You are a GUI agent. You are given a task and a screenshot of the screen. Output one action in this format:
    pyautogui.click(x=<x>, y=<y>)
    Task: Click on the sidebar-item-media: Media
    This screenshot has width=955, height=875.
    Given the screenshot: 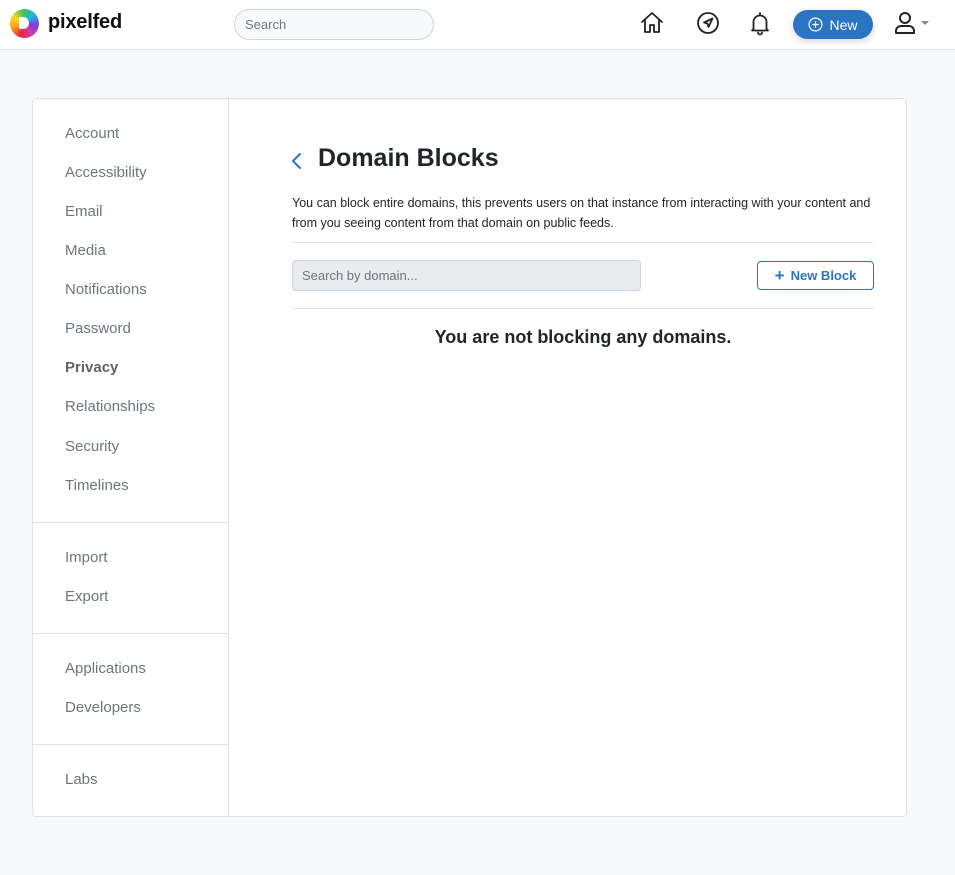 What is the action you would take?
    pyautogui.click(x=85, y=250)
    